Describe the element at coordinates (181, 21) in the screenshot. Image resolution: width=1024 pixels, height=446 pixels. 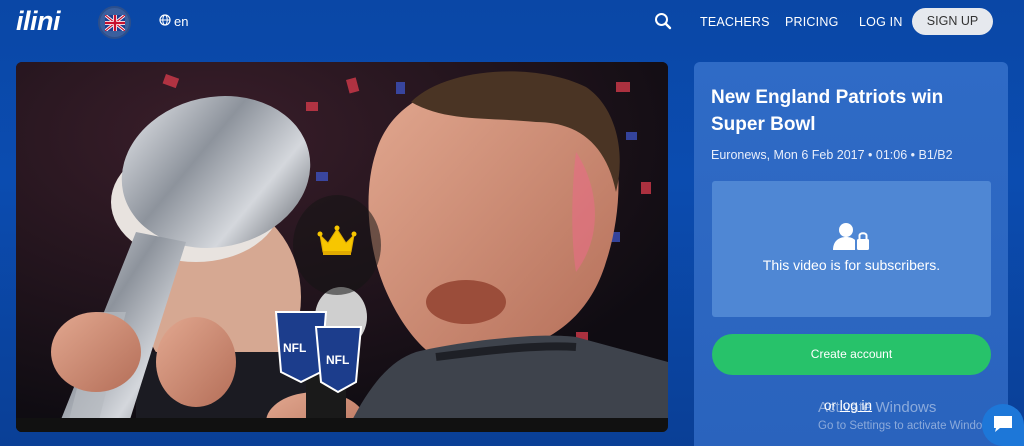
I see `language-label: en` at that location.